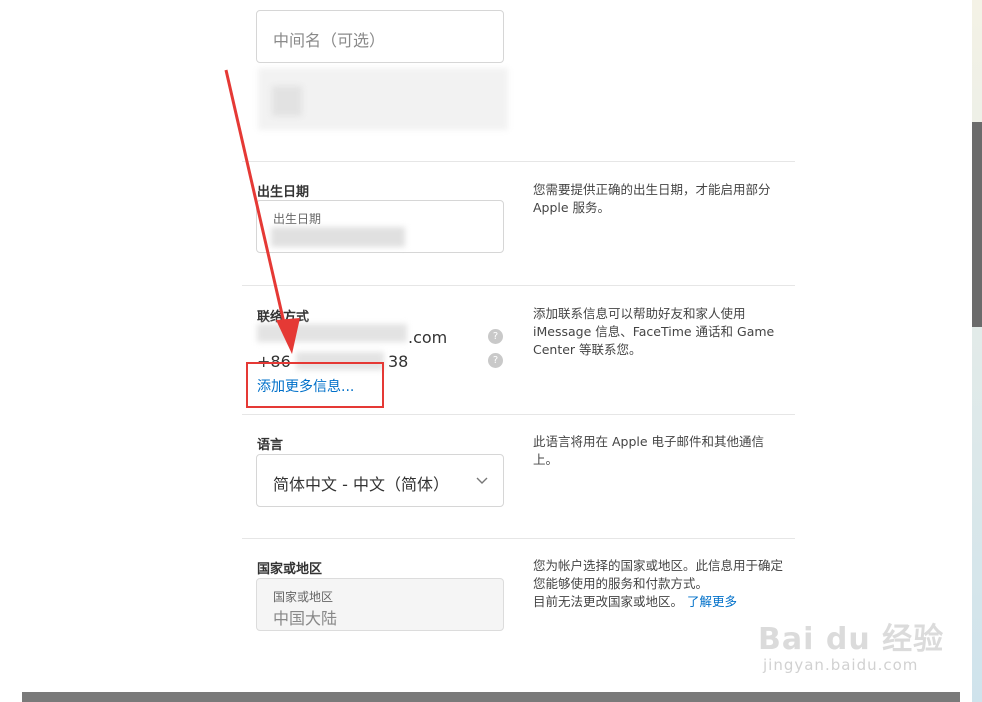  What do you see at coordinates (841, 665) in the screenshot?
I see `watermark-url: jingyan.baidu.com` at bounding box center [841, 665].